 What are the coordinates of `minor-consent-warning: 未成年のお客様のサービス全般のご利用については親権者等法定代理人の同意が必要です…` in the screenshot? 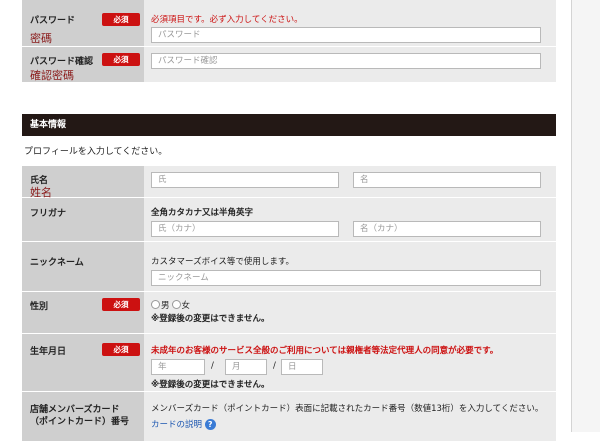 It's located at (325, 350).